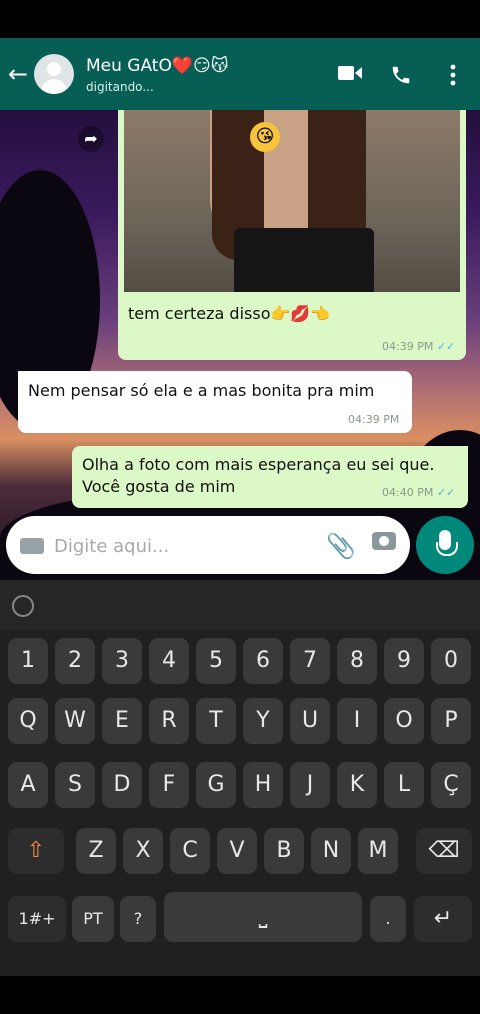 The height and width of the screenshot is (1014, 480). I want to click on message-text: Nem pensar só ela e a mas bonita pra mim, so click(201, 390).